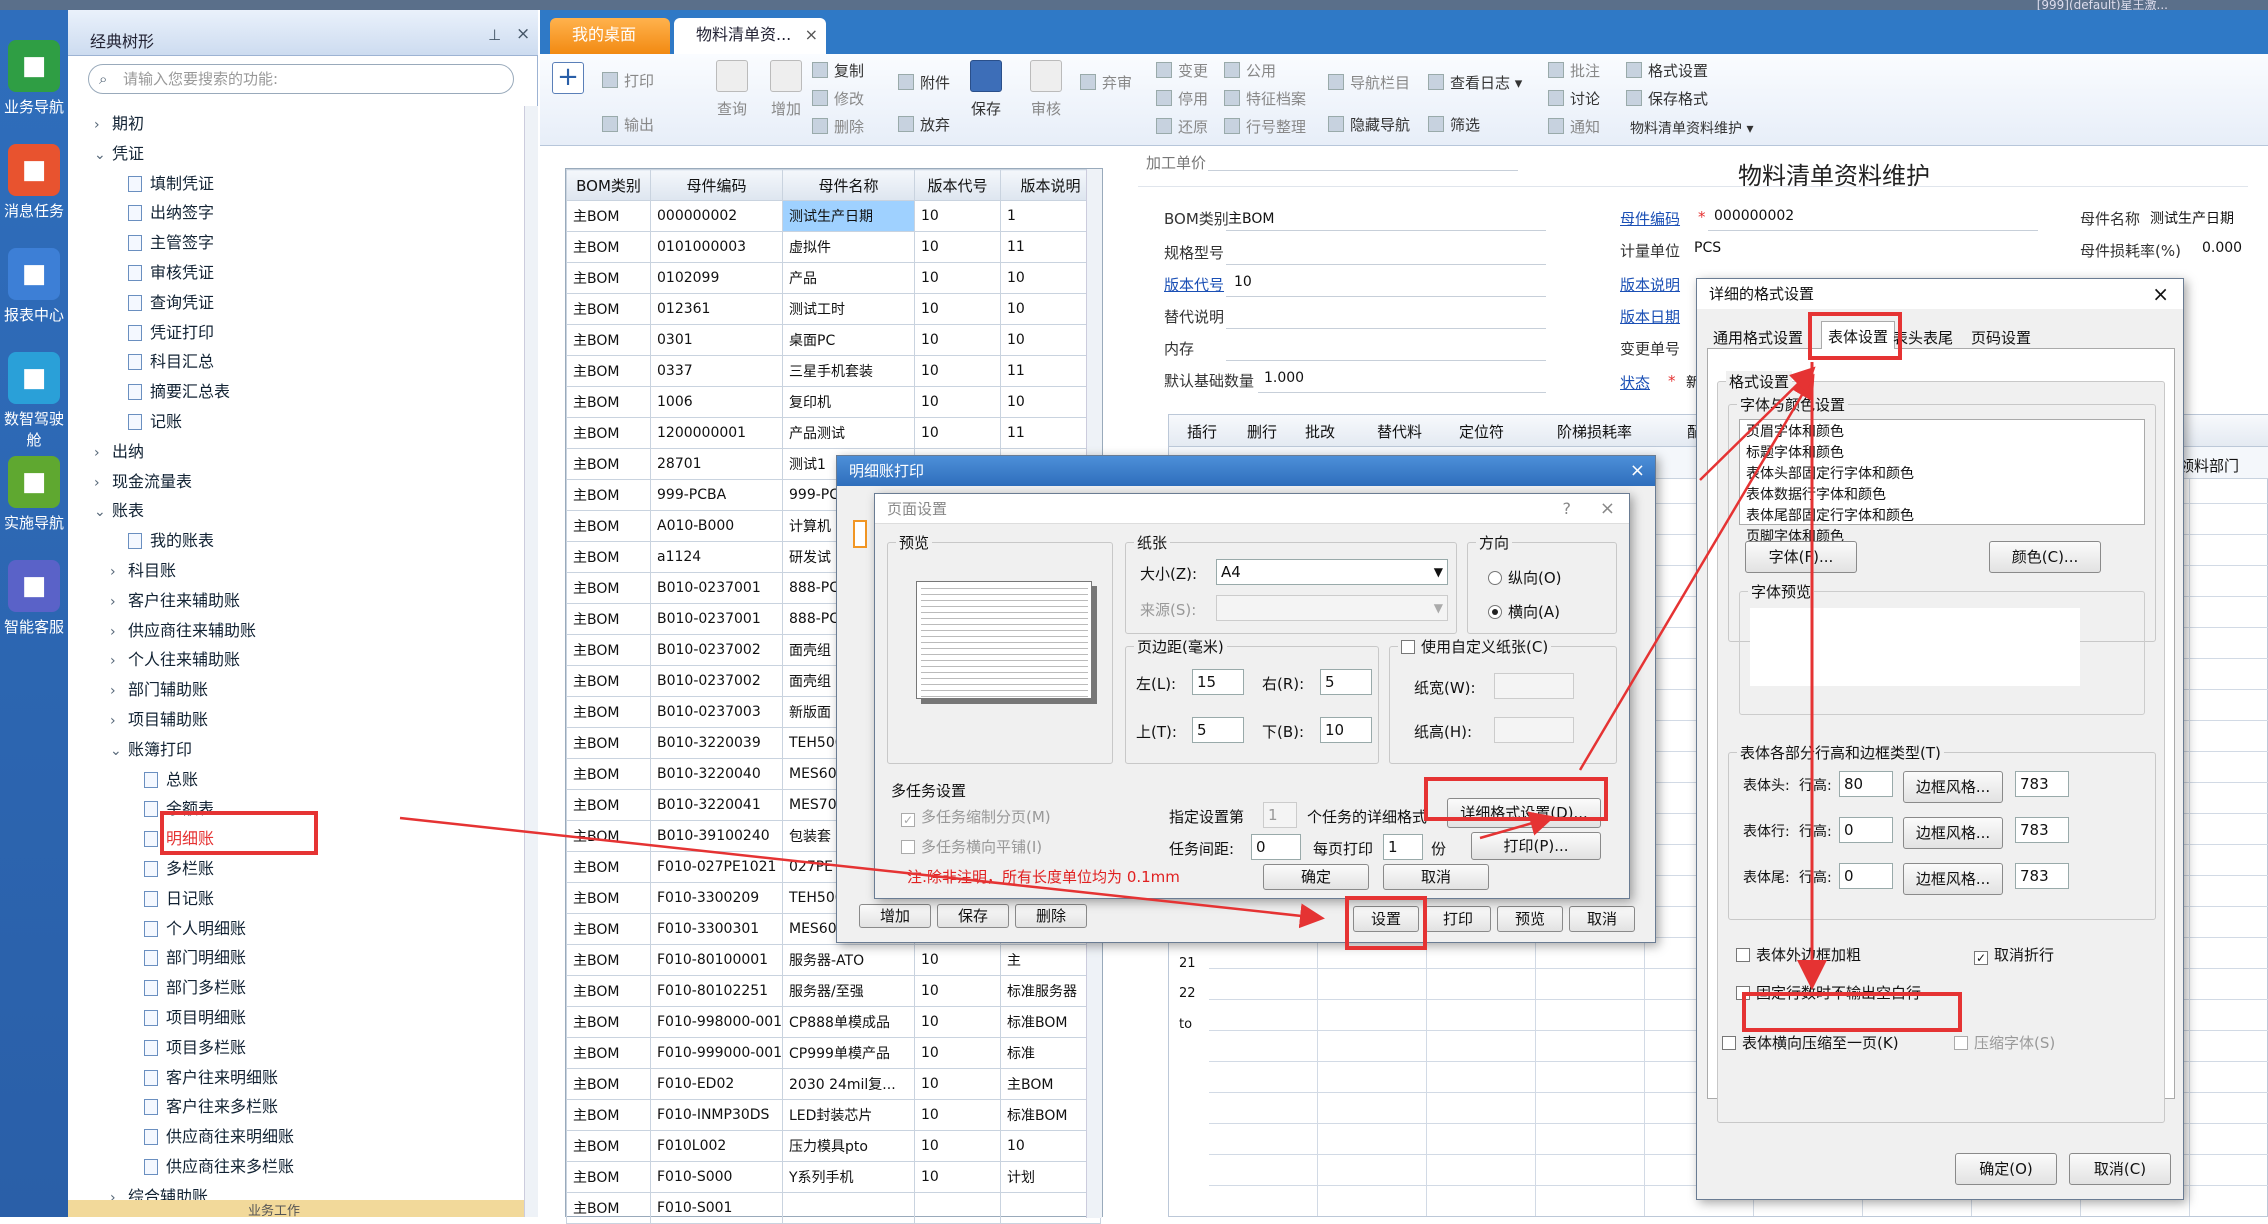  Describe the element at coordinates (862, 872) in the screenshot. I see `arrow-ledger-to-settings` at that location.